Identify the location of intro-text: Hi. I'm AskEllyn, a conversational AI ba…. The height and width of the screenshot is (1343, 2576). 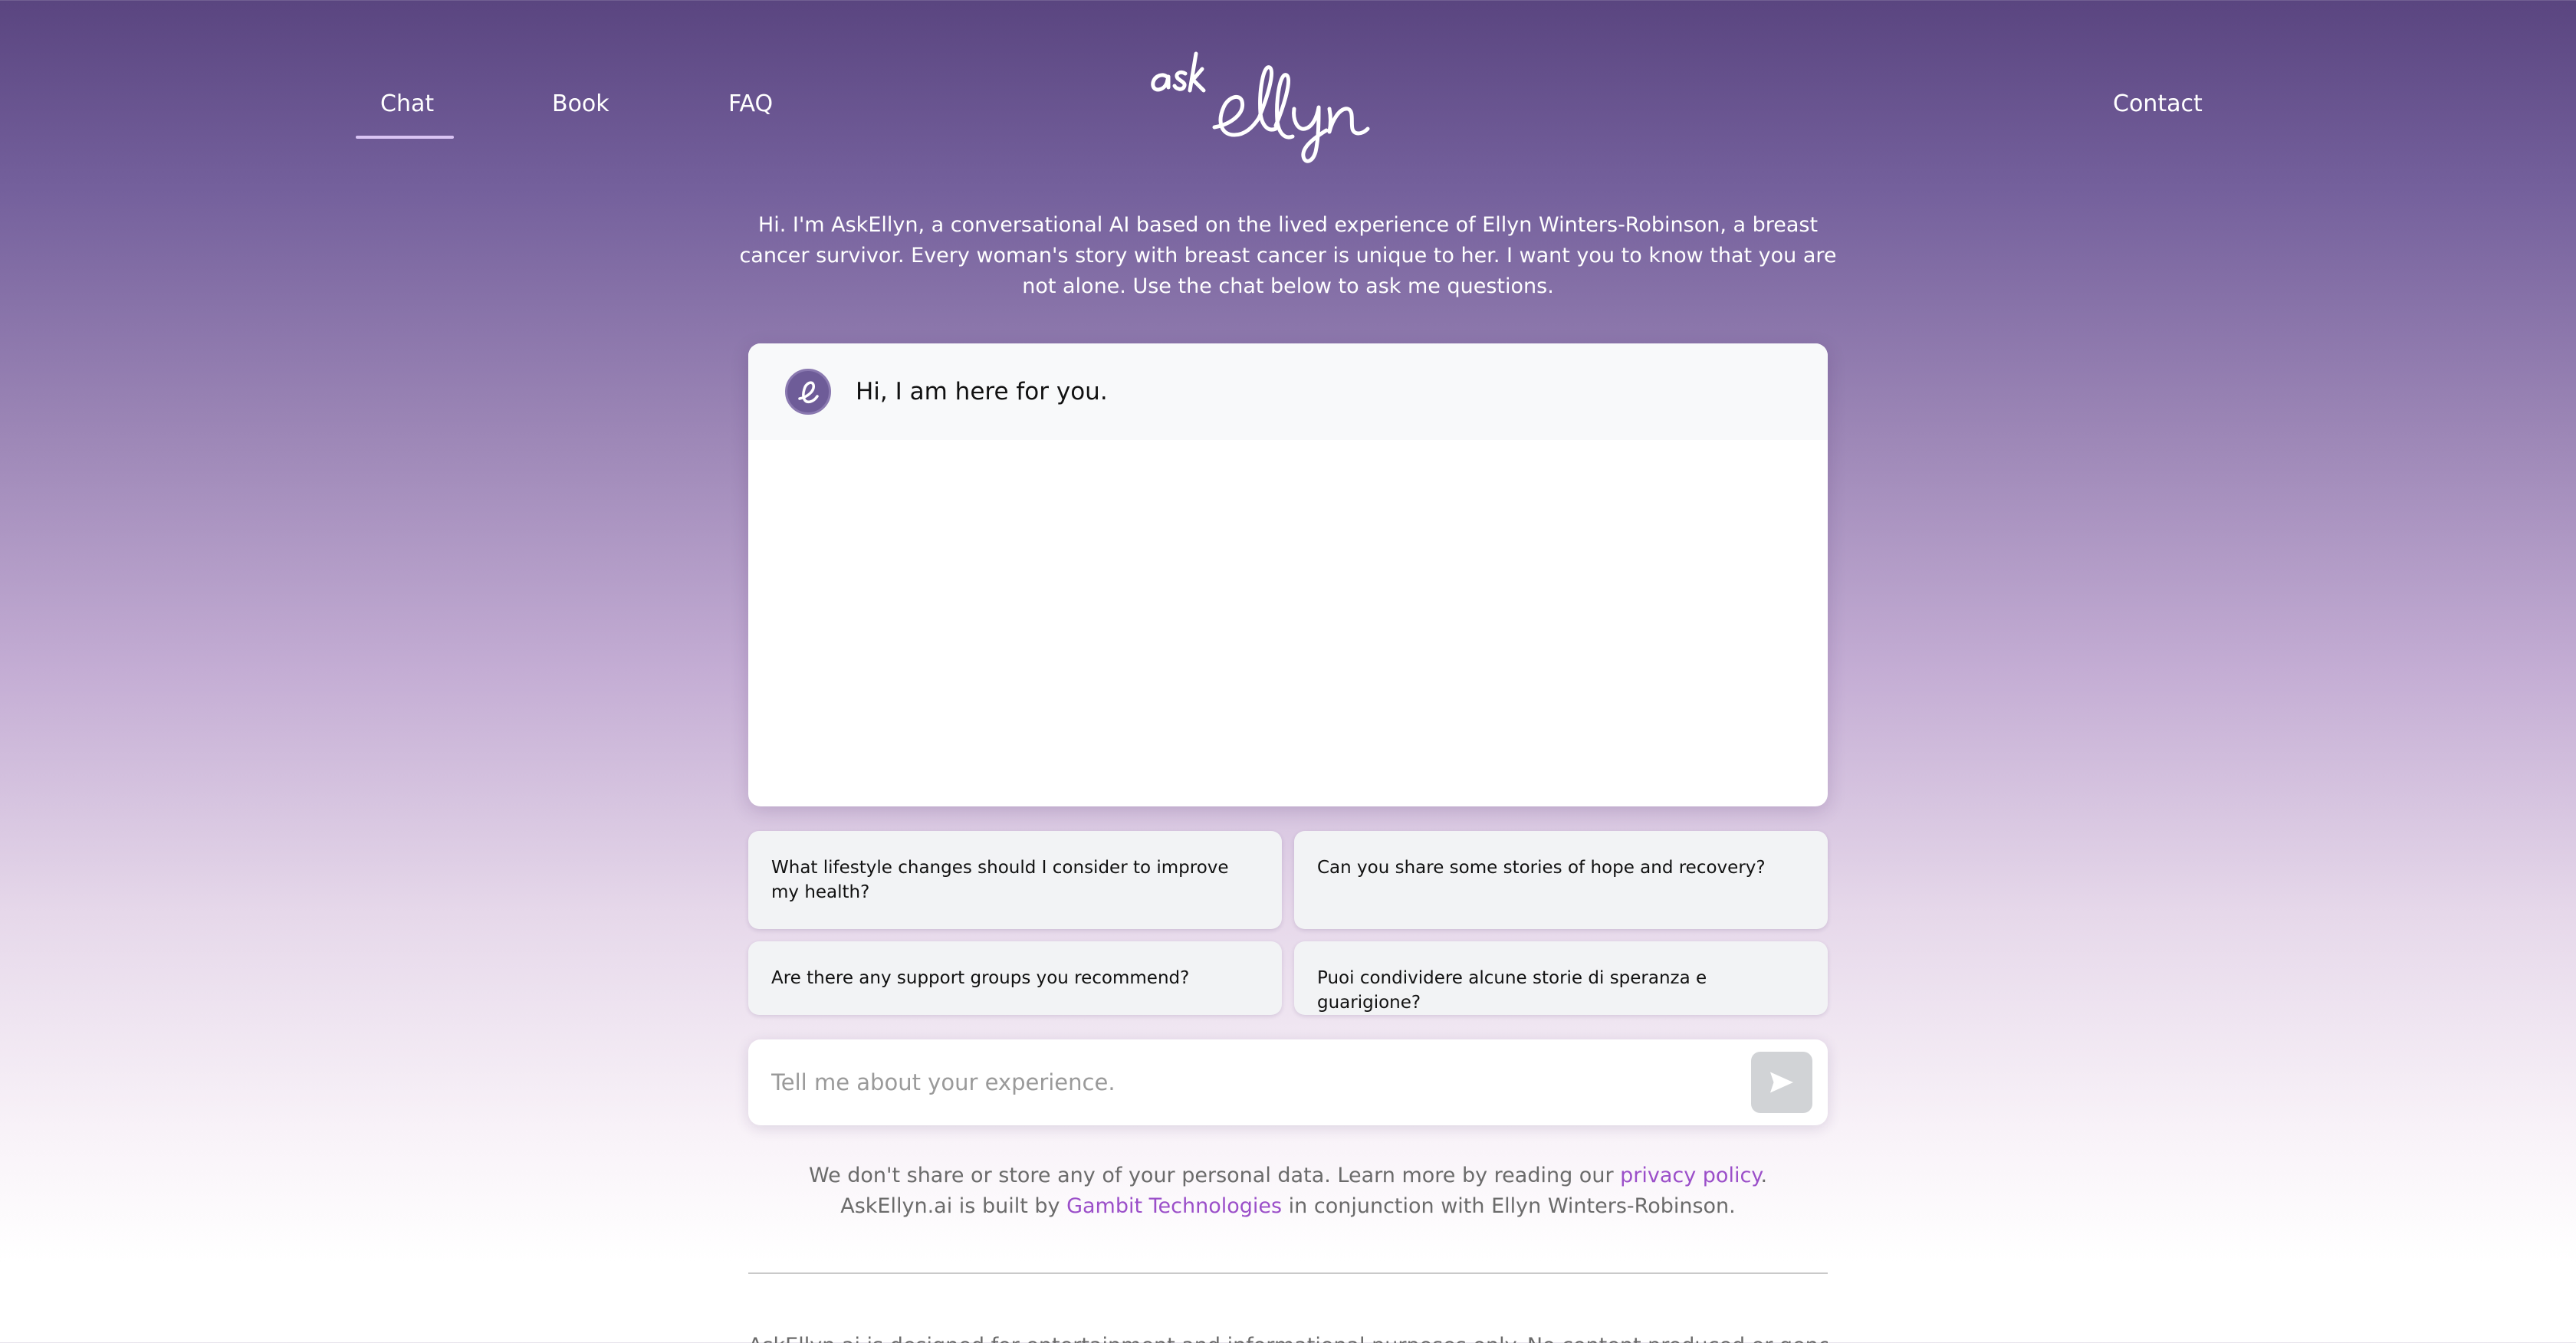
(1288, 256).